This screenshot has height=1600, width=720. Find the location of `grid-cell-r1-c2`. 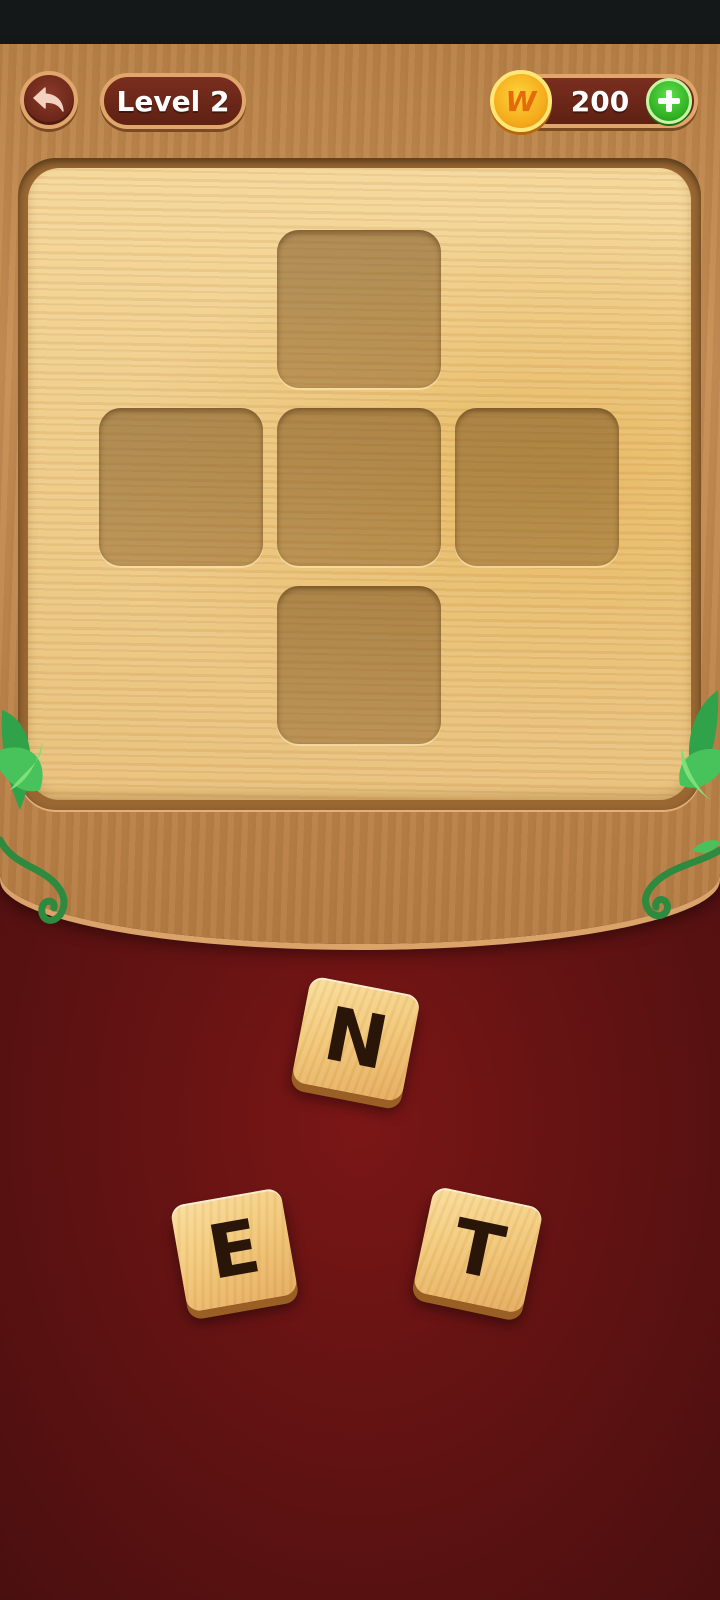

grid-cell-r1-c2 is located at coordinates (537, 487).